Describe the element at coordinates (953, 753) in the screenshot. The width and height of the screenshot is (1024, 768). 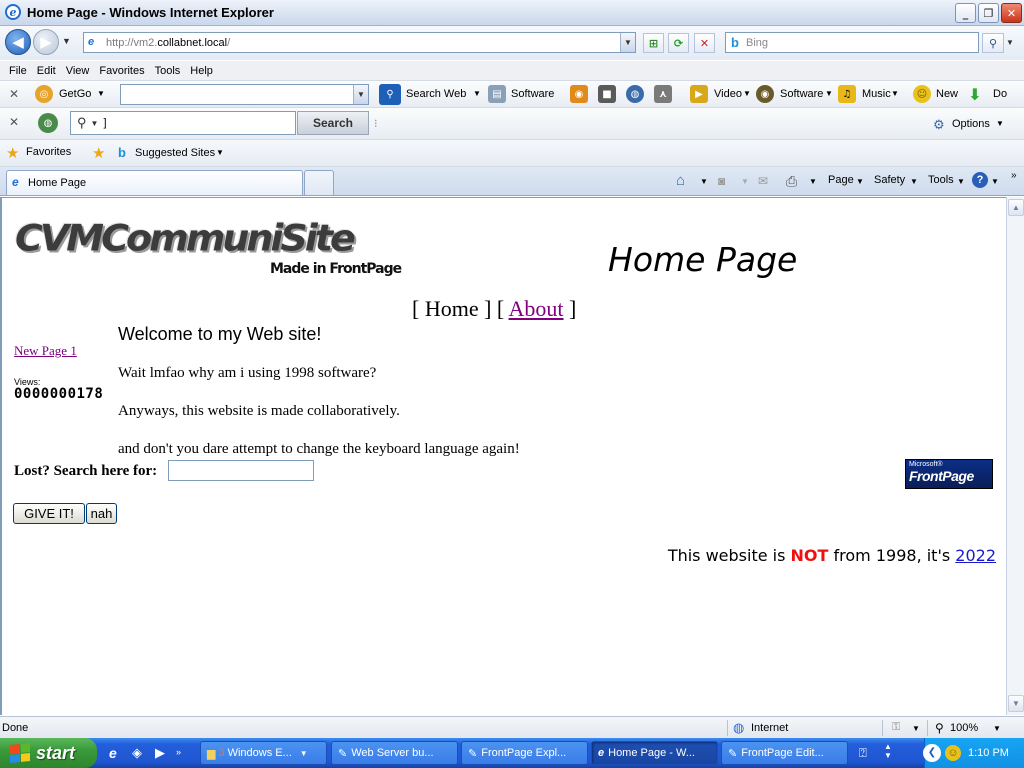
I see `tray-smiley-icon: ☺` at that location.